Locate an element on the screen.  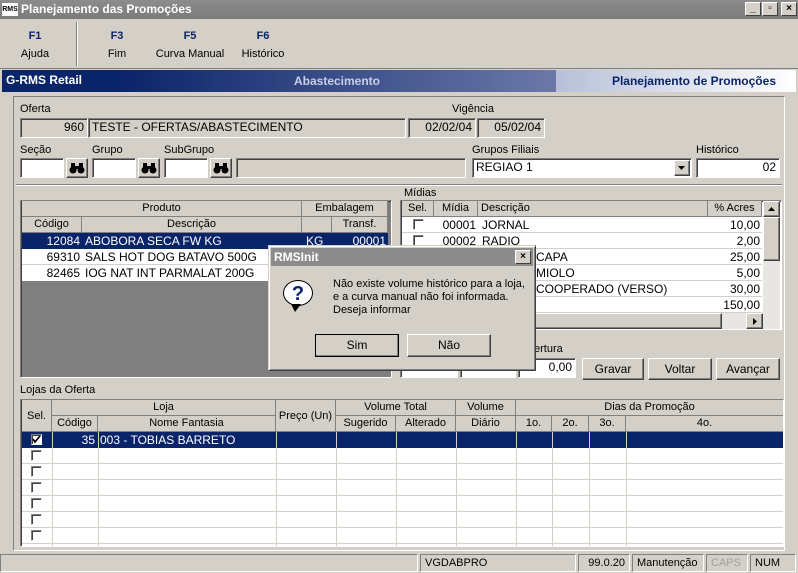
next-button: Avançar is located at coordinates (748, 369).